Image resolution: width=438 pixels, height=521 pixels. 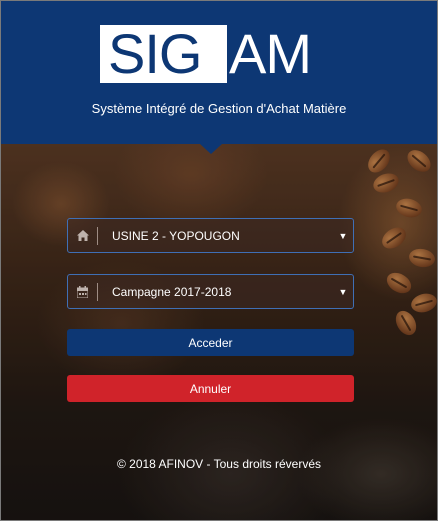 I want to click on campaign-select-value: Campagne 2017-2018, so click(x=172, y=291).